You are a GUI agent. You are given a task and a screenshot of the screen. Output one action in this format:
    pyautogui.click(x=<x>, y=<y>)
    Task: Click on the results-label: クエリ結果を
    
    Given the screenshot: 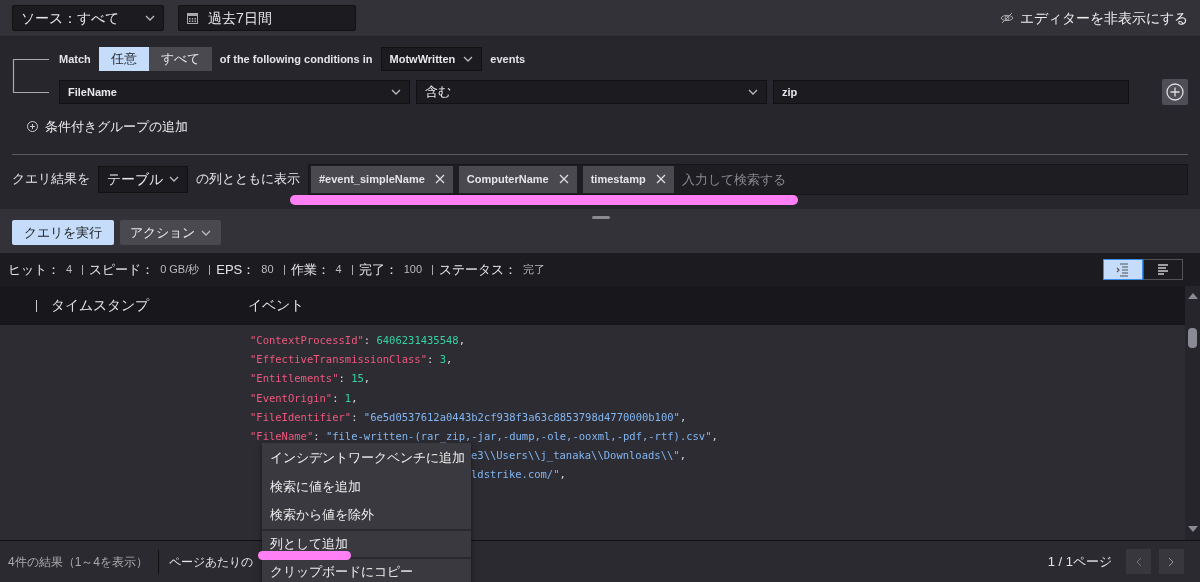 What is the action you would take?
    pyautogui.click(x=51, y=179)
    